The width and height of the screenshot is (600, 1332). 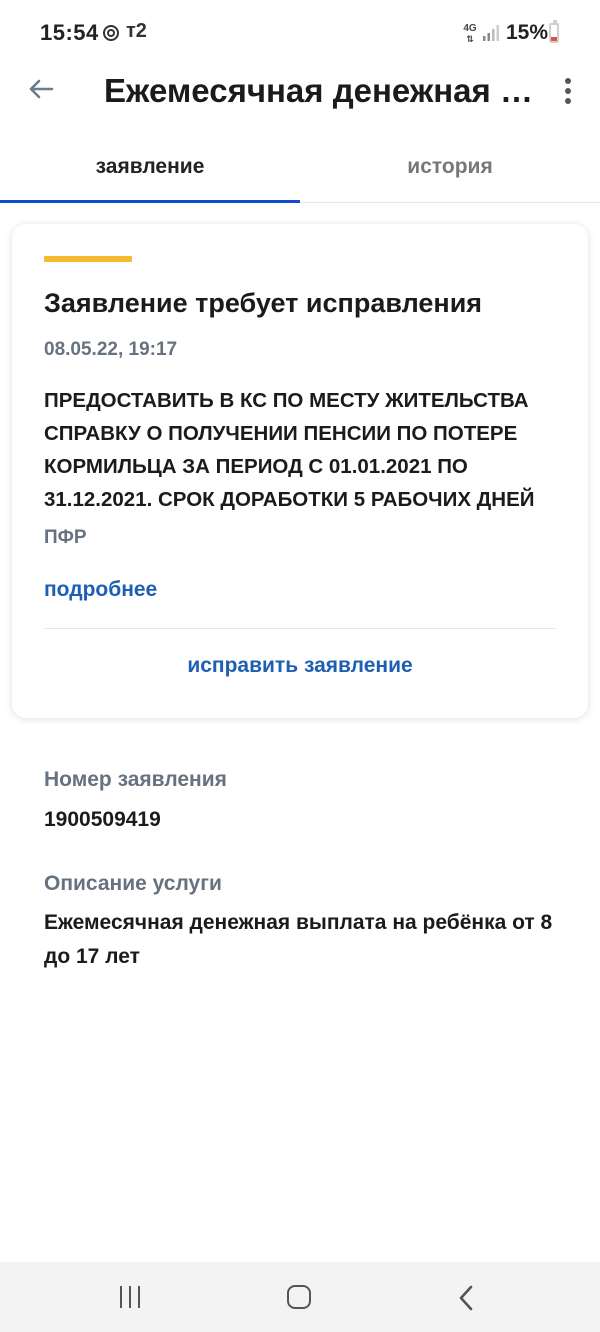 I want to click on status-date: 08.05.22, 19:17, so click(x=111, y=349).